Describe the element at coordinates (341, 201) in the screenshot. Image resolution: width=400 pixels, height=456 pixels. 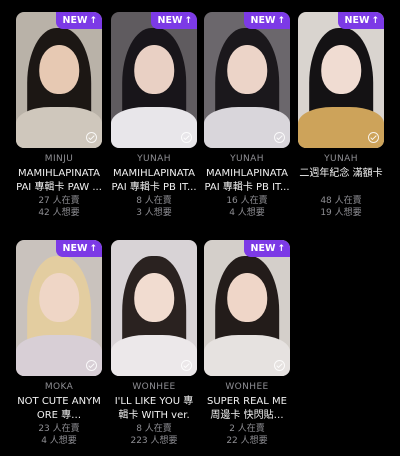
I see `selling-count: 48 人在賣` at that location.